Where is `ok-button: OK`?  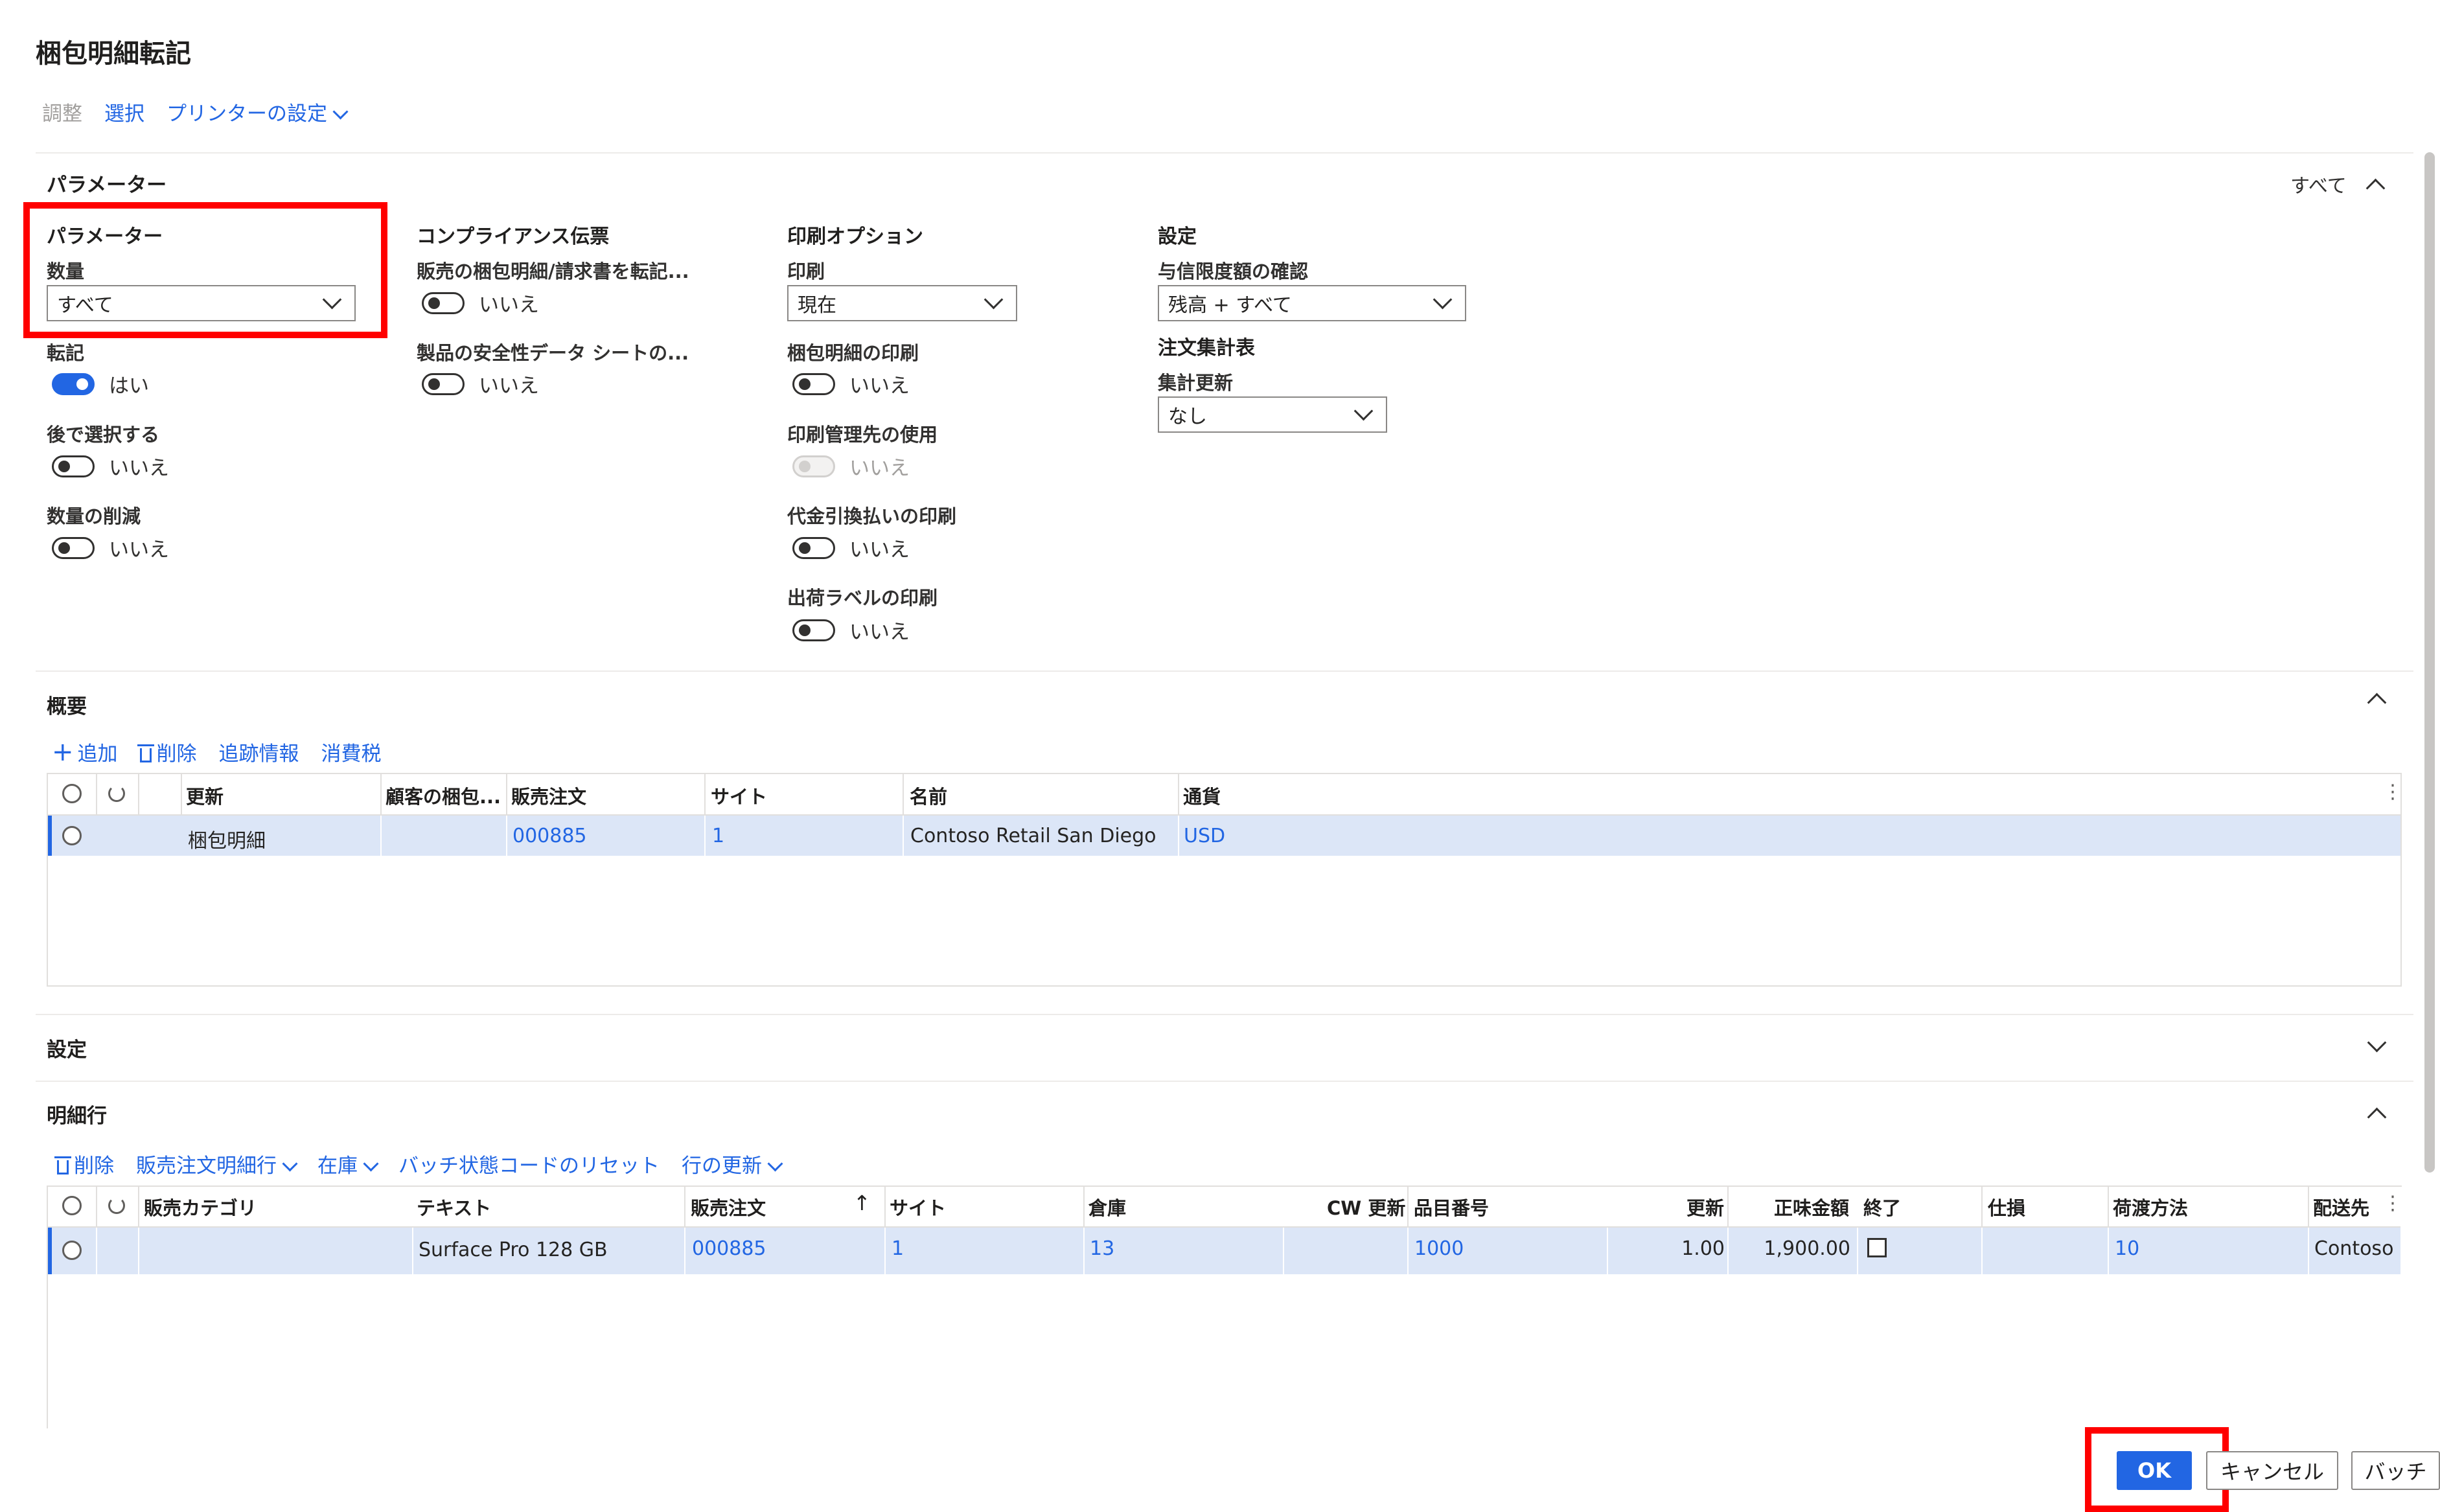
ok-button: OK is located at coordinates (2154, 1470).